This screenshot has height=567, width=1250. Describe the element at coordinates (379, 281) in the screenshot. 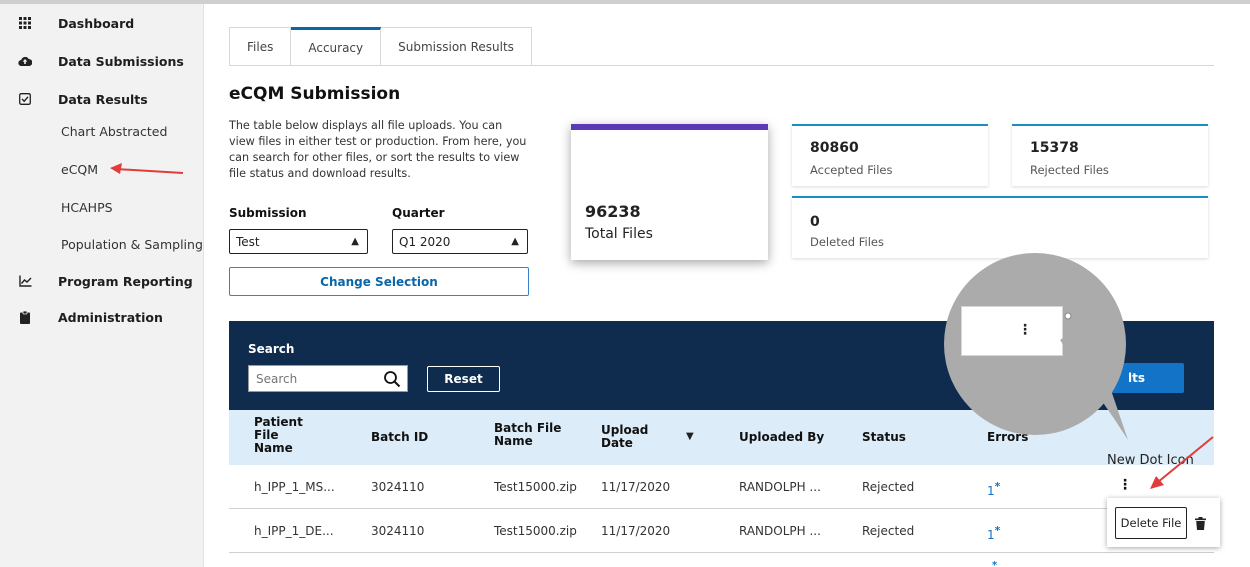

I see `change-selection-button: Change Selection` at that location.